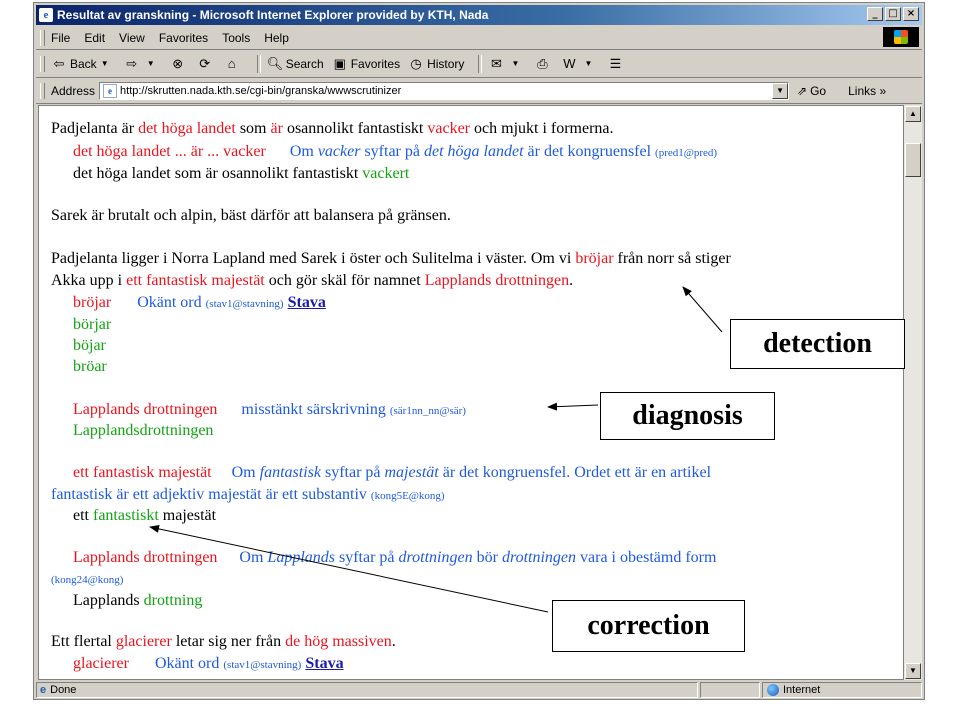  Describe the element at coordinates (132, 63) in the screenshot. I see `forward-arrow-icon: ⇨` at that location.